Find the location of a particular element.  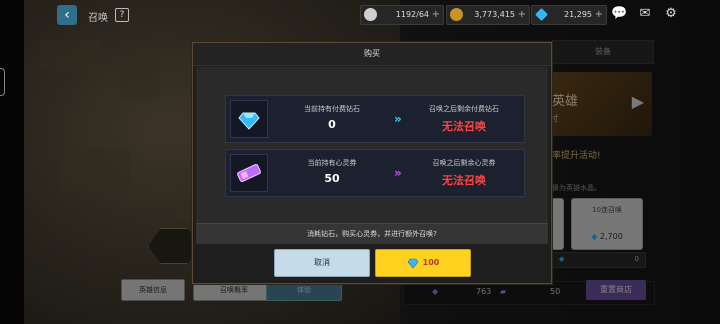

held-ticket-label: 当前持有心灵券 is located at coordinates (332, 163).